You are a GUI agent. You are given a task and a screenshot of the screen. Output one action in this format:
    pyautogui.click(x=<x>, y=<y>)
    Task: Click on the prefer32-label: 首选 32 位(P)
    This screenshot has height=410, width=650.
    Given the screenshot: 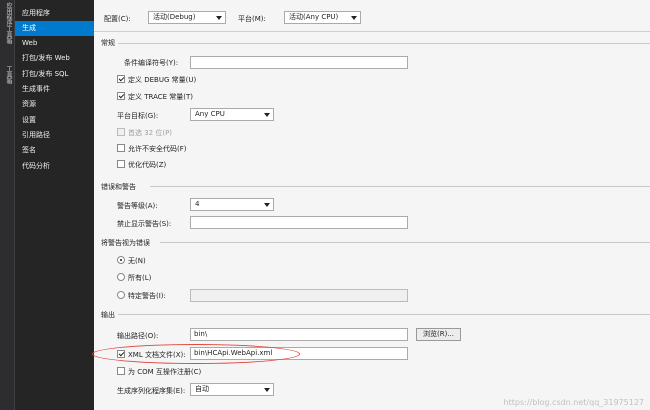 What is the action you would take?
    pyautogui.click(x=150, y=133)
    